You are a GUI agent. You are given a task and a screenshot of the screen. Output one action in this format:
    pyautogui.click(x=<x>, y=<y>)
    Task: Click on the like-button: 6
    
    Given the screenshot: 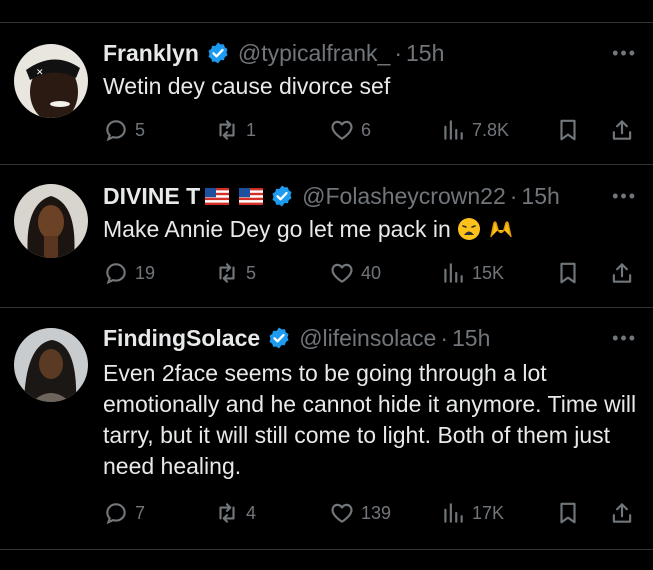 What is the action you would take?
    pyautogui.click(x=350, y=130)
    